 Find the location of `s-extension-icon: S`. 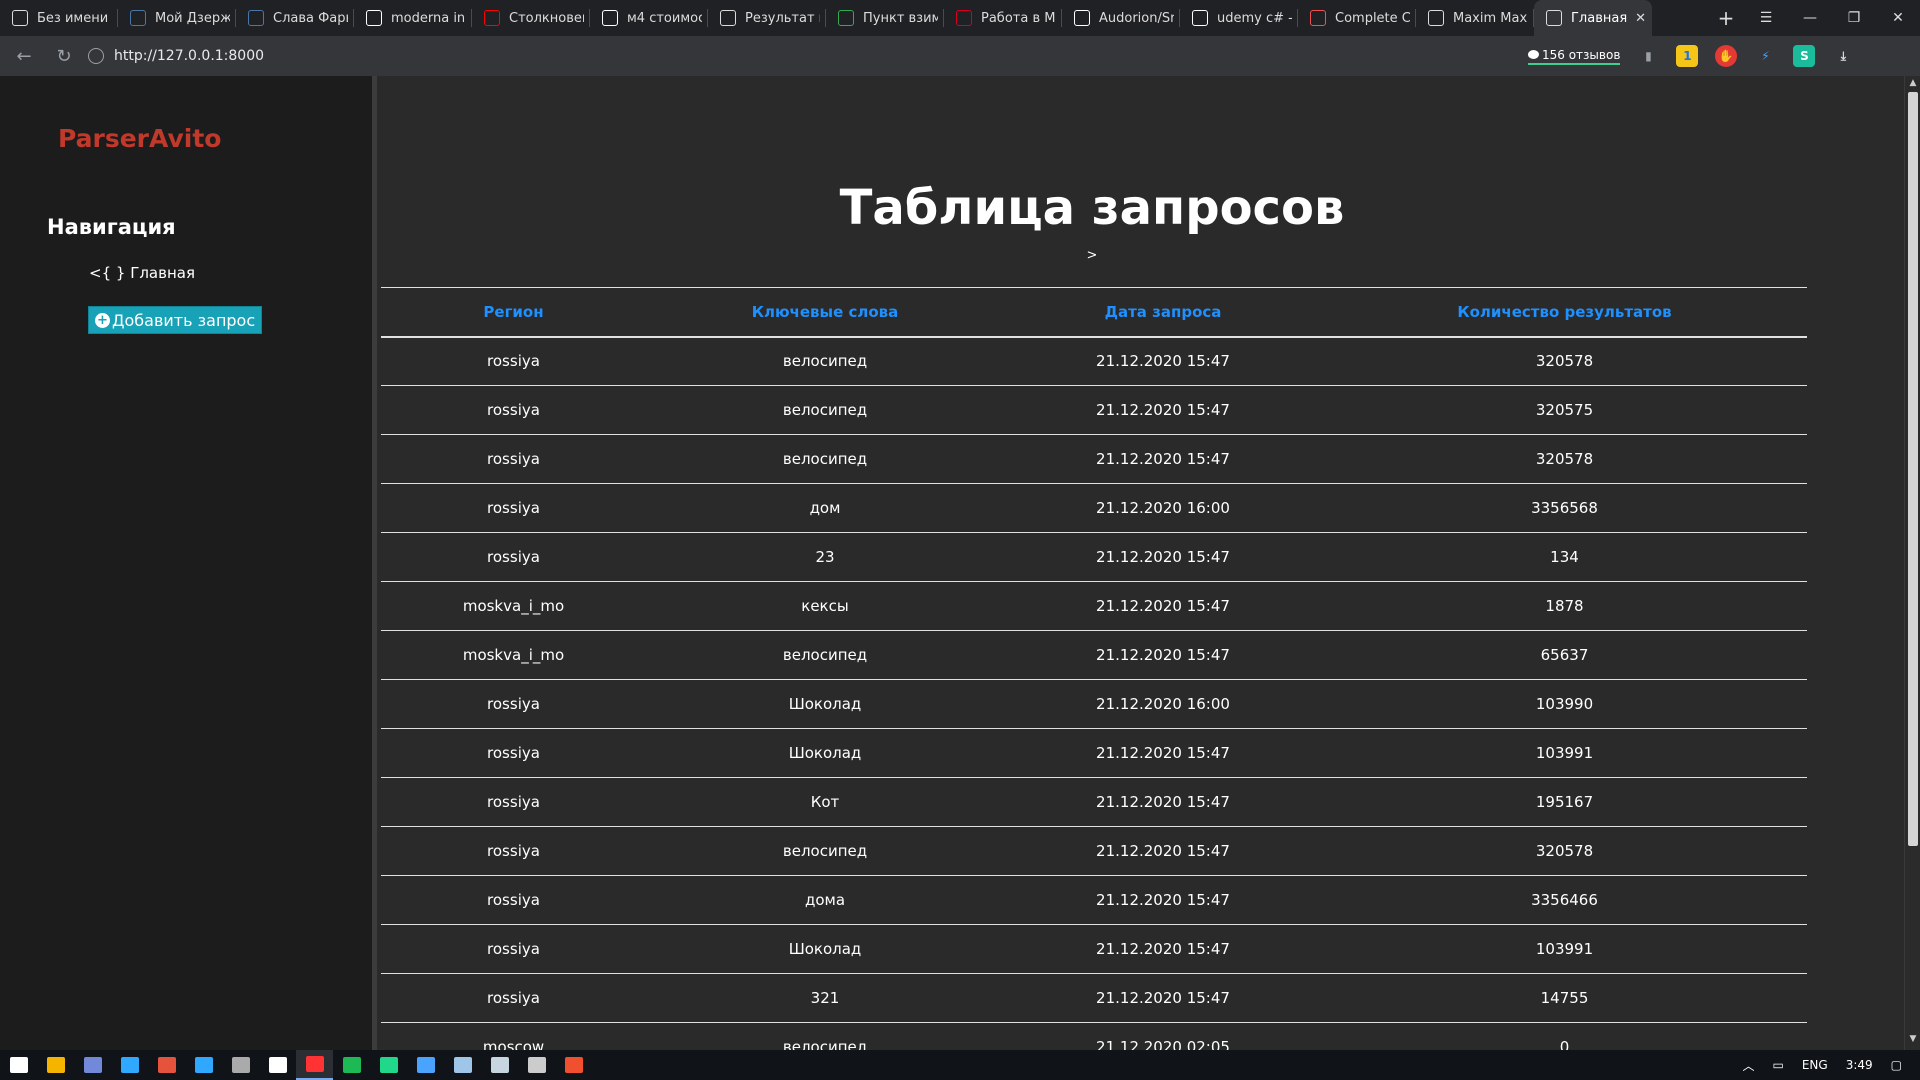

s-extension-icon: S is located at coordinates (1804, 56).